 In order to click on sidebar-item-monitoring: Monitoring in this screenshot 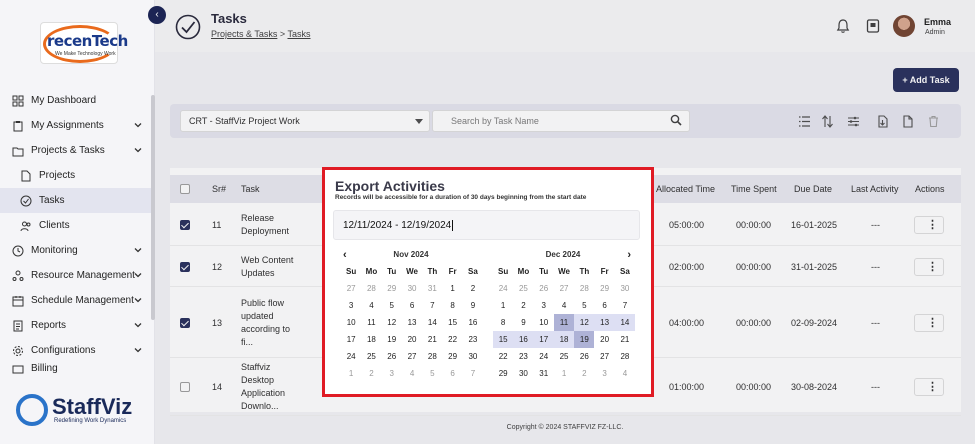, I will do `click(77, 250)`.